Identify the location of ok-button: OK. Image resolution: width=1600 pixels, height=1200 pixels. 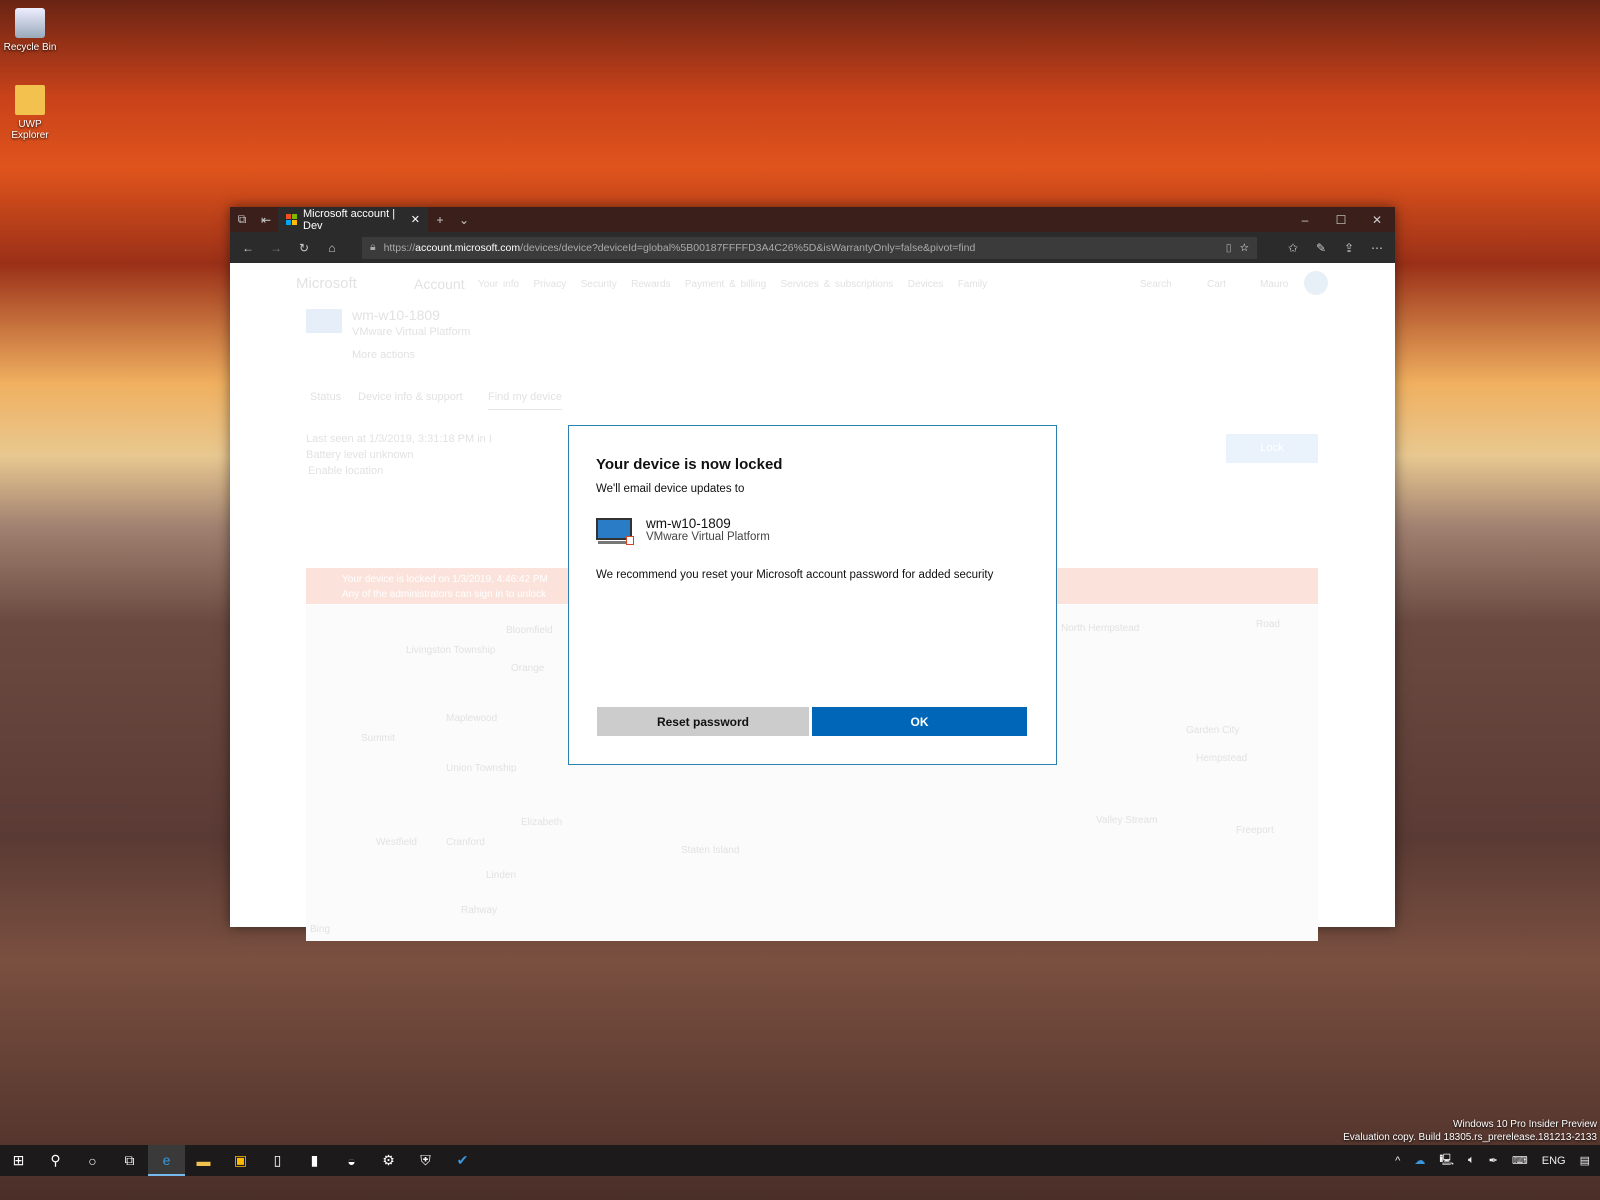
(919, 721).